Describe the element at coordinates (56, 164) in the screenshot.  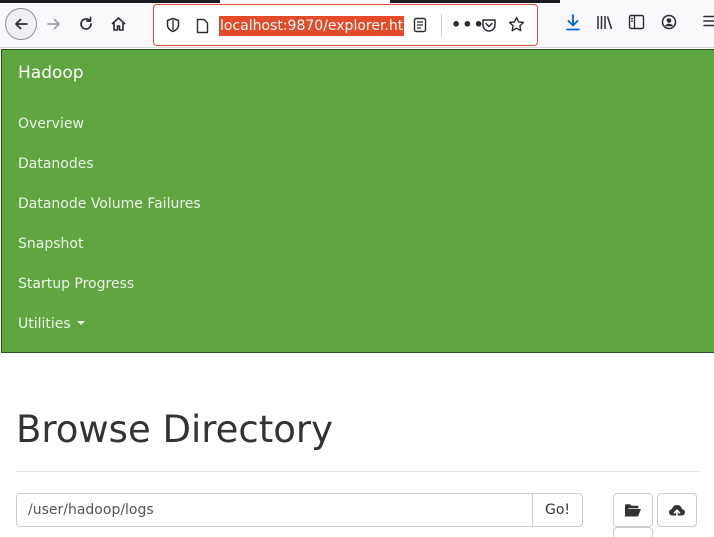
I see `nav-link-datanodes: Datanodes` at that location.